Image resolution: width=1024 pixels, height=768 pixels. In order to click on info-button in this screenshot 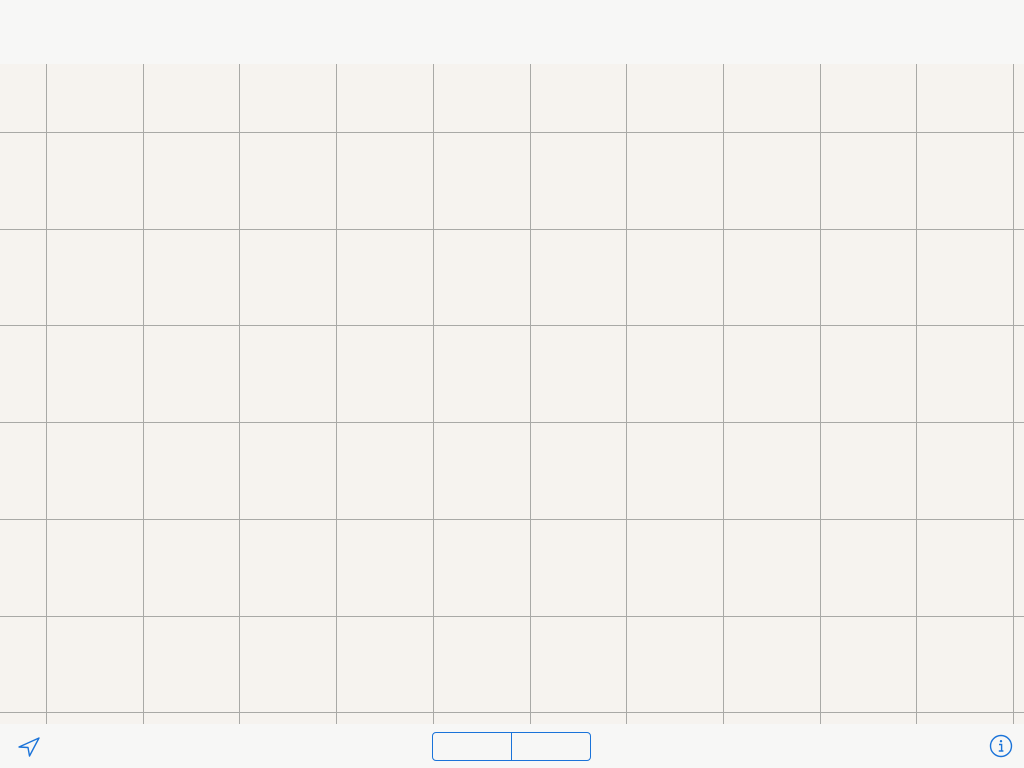, I will do `click(1001, 746)`.